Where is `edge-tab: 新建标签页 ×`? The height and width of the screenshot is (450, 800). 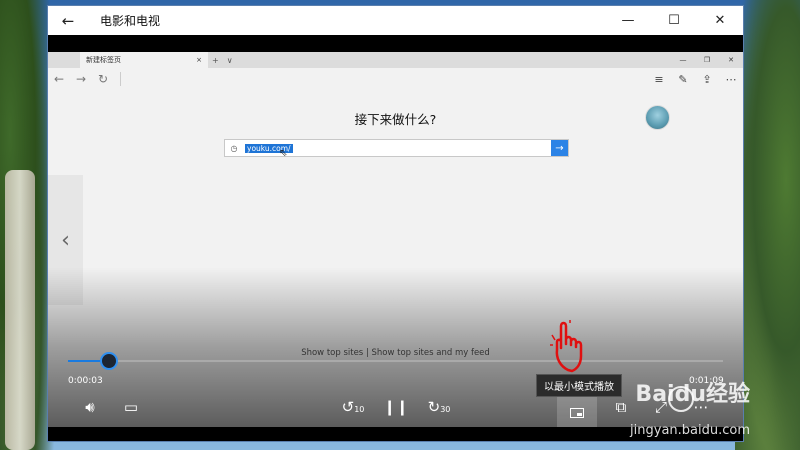 edge-tab: 新建标签页 × is located at coordinates (144, 60).